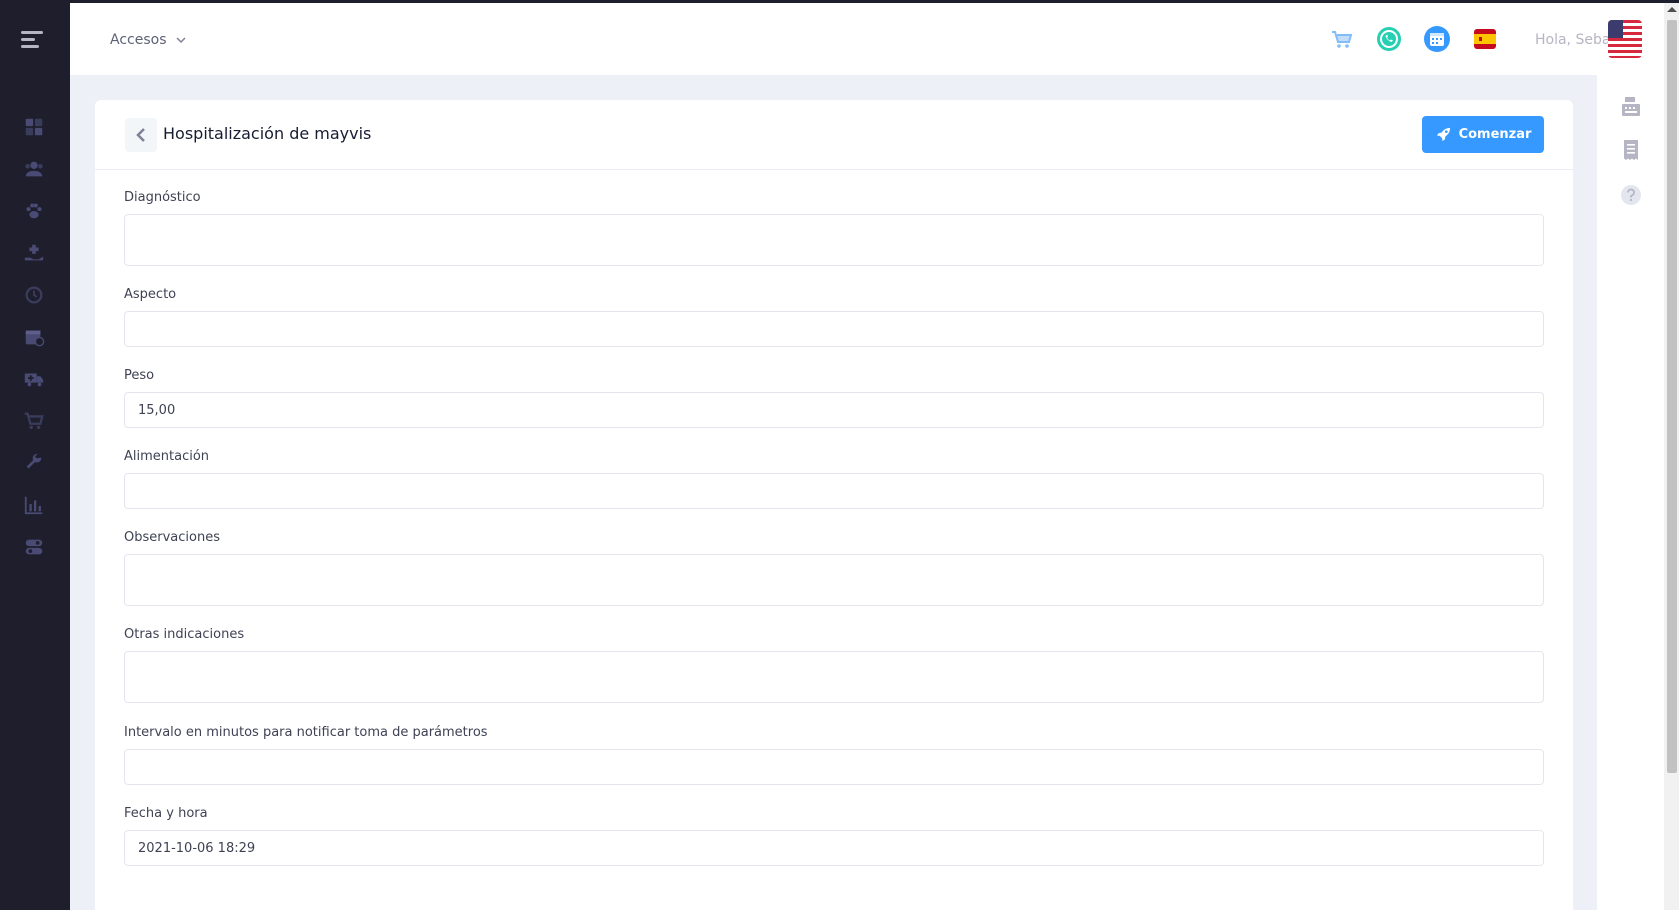 This screenshot has height=910, width=1679. Describe the element at coordinates (167, 456) in the screenshot. I see `alimentacion-label: Alimentación` at that location.